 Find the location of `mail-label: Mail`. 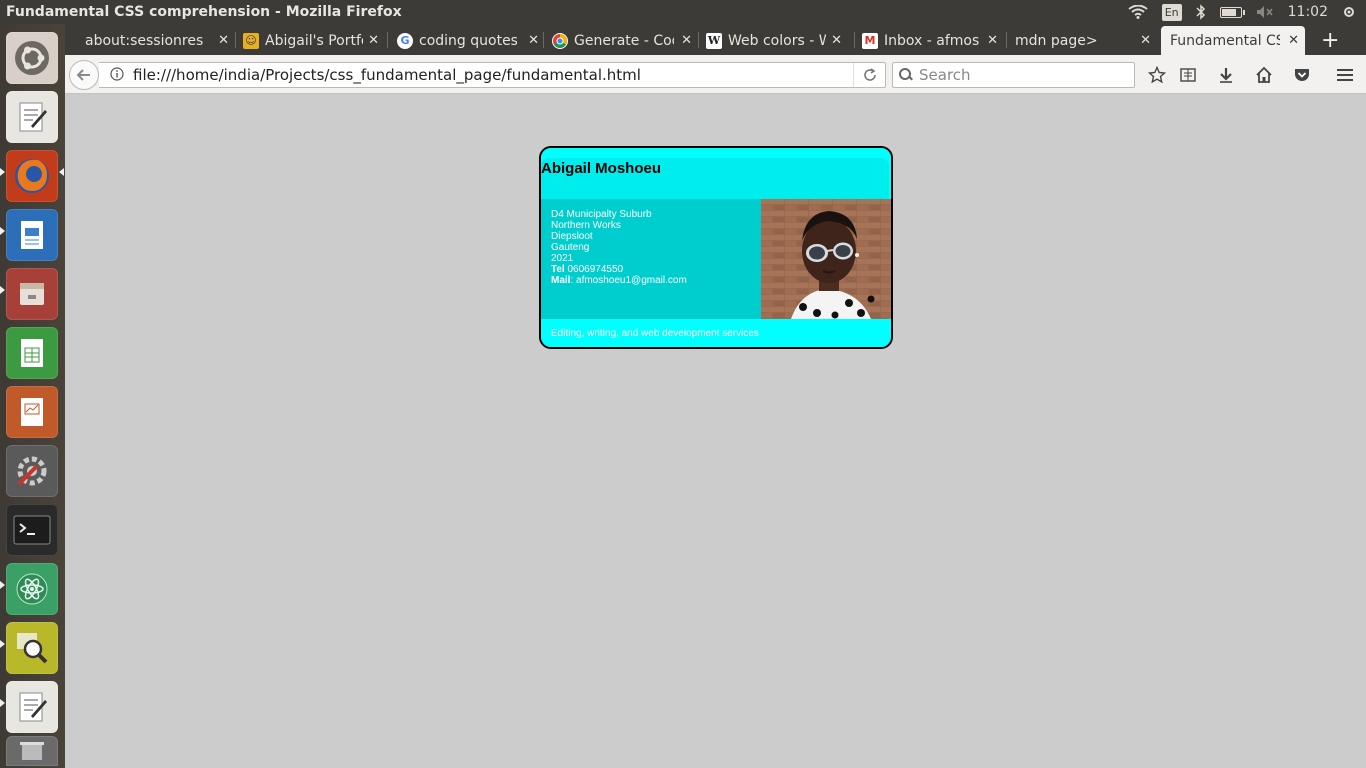

mail-label: Mail is located at coordinates (561, 280).